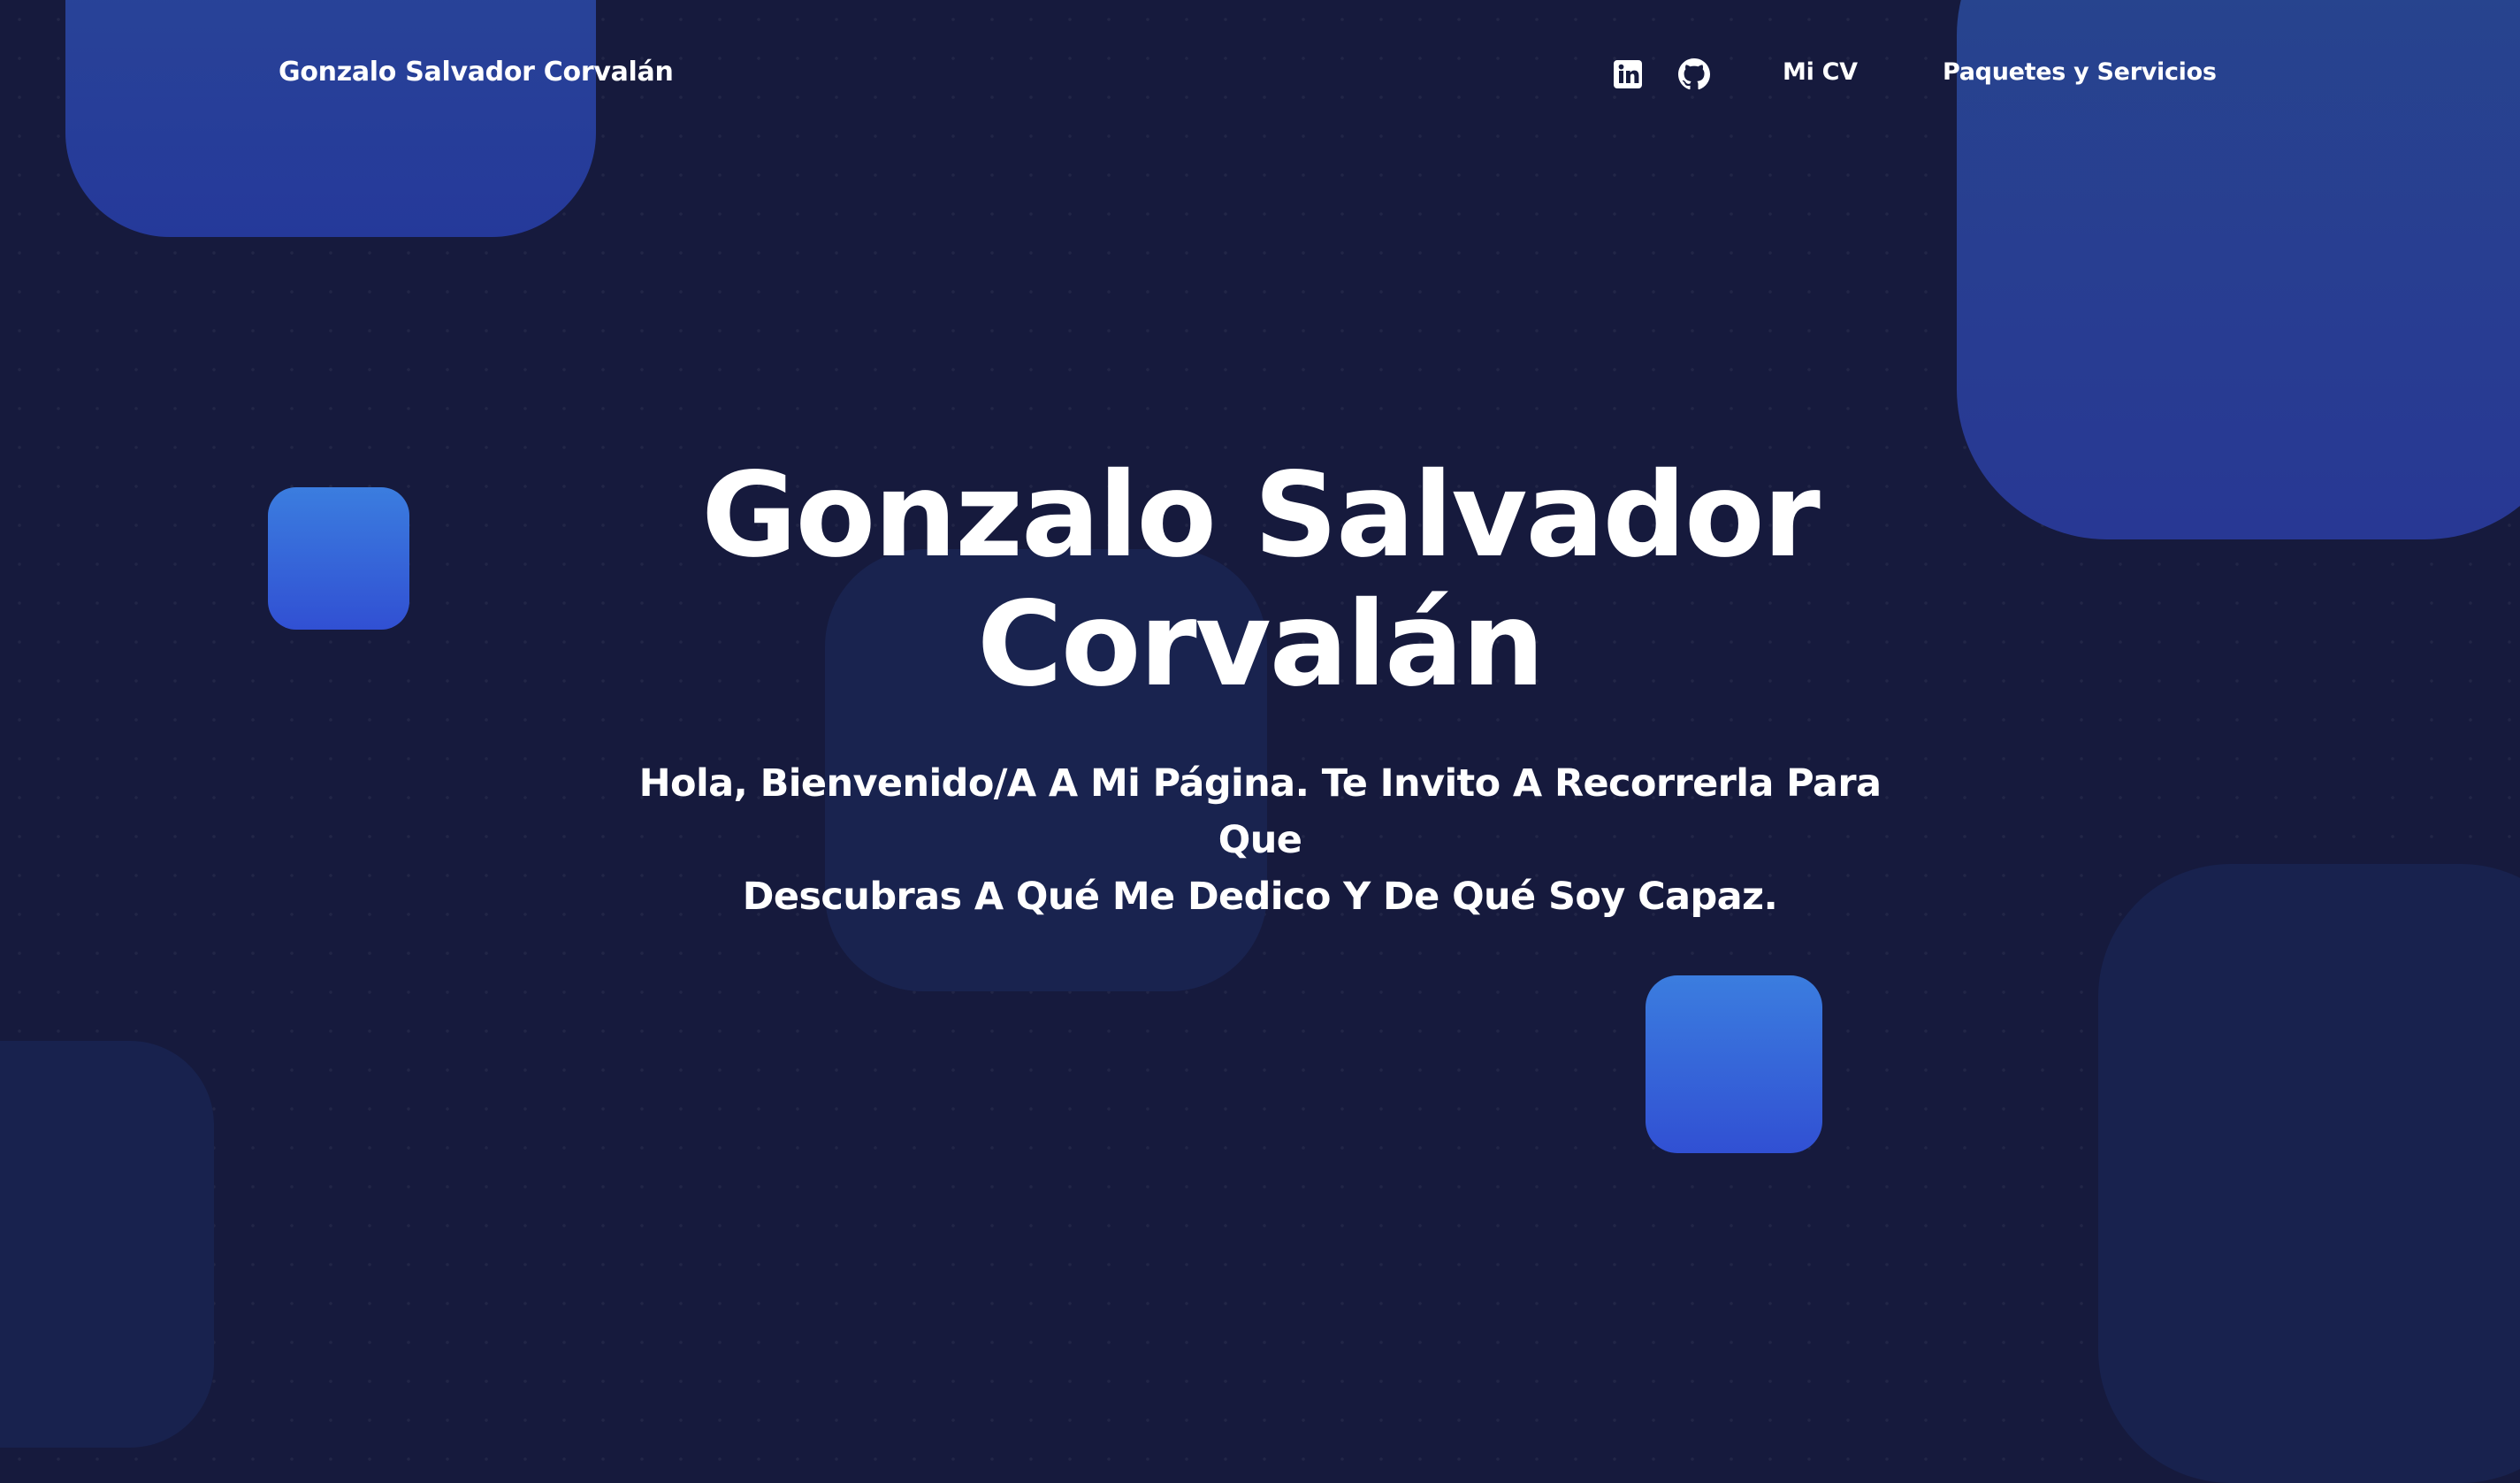 This screenshot has height=1483, width=2520. I want to click on nav-link-services: Paquetes y Servicios, so click(2080, 72).